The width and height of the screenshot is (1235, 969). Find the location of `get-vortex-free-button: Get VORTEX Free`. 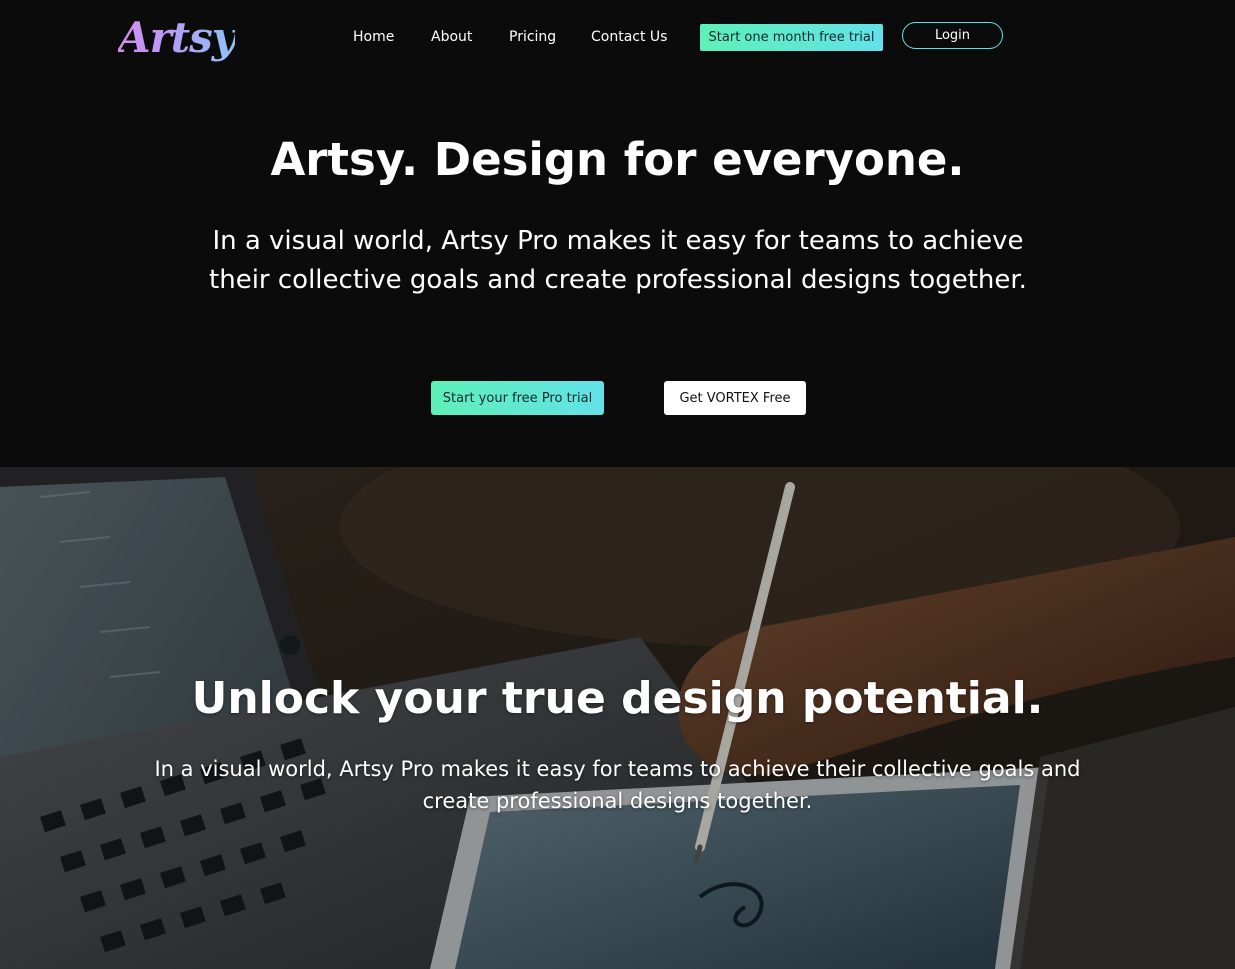

get-vortex-free-button: Get VORTEX Free is located at coordinates (735, 398).